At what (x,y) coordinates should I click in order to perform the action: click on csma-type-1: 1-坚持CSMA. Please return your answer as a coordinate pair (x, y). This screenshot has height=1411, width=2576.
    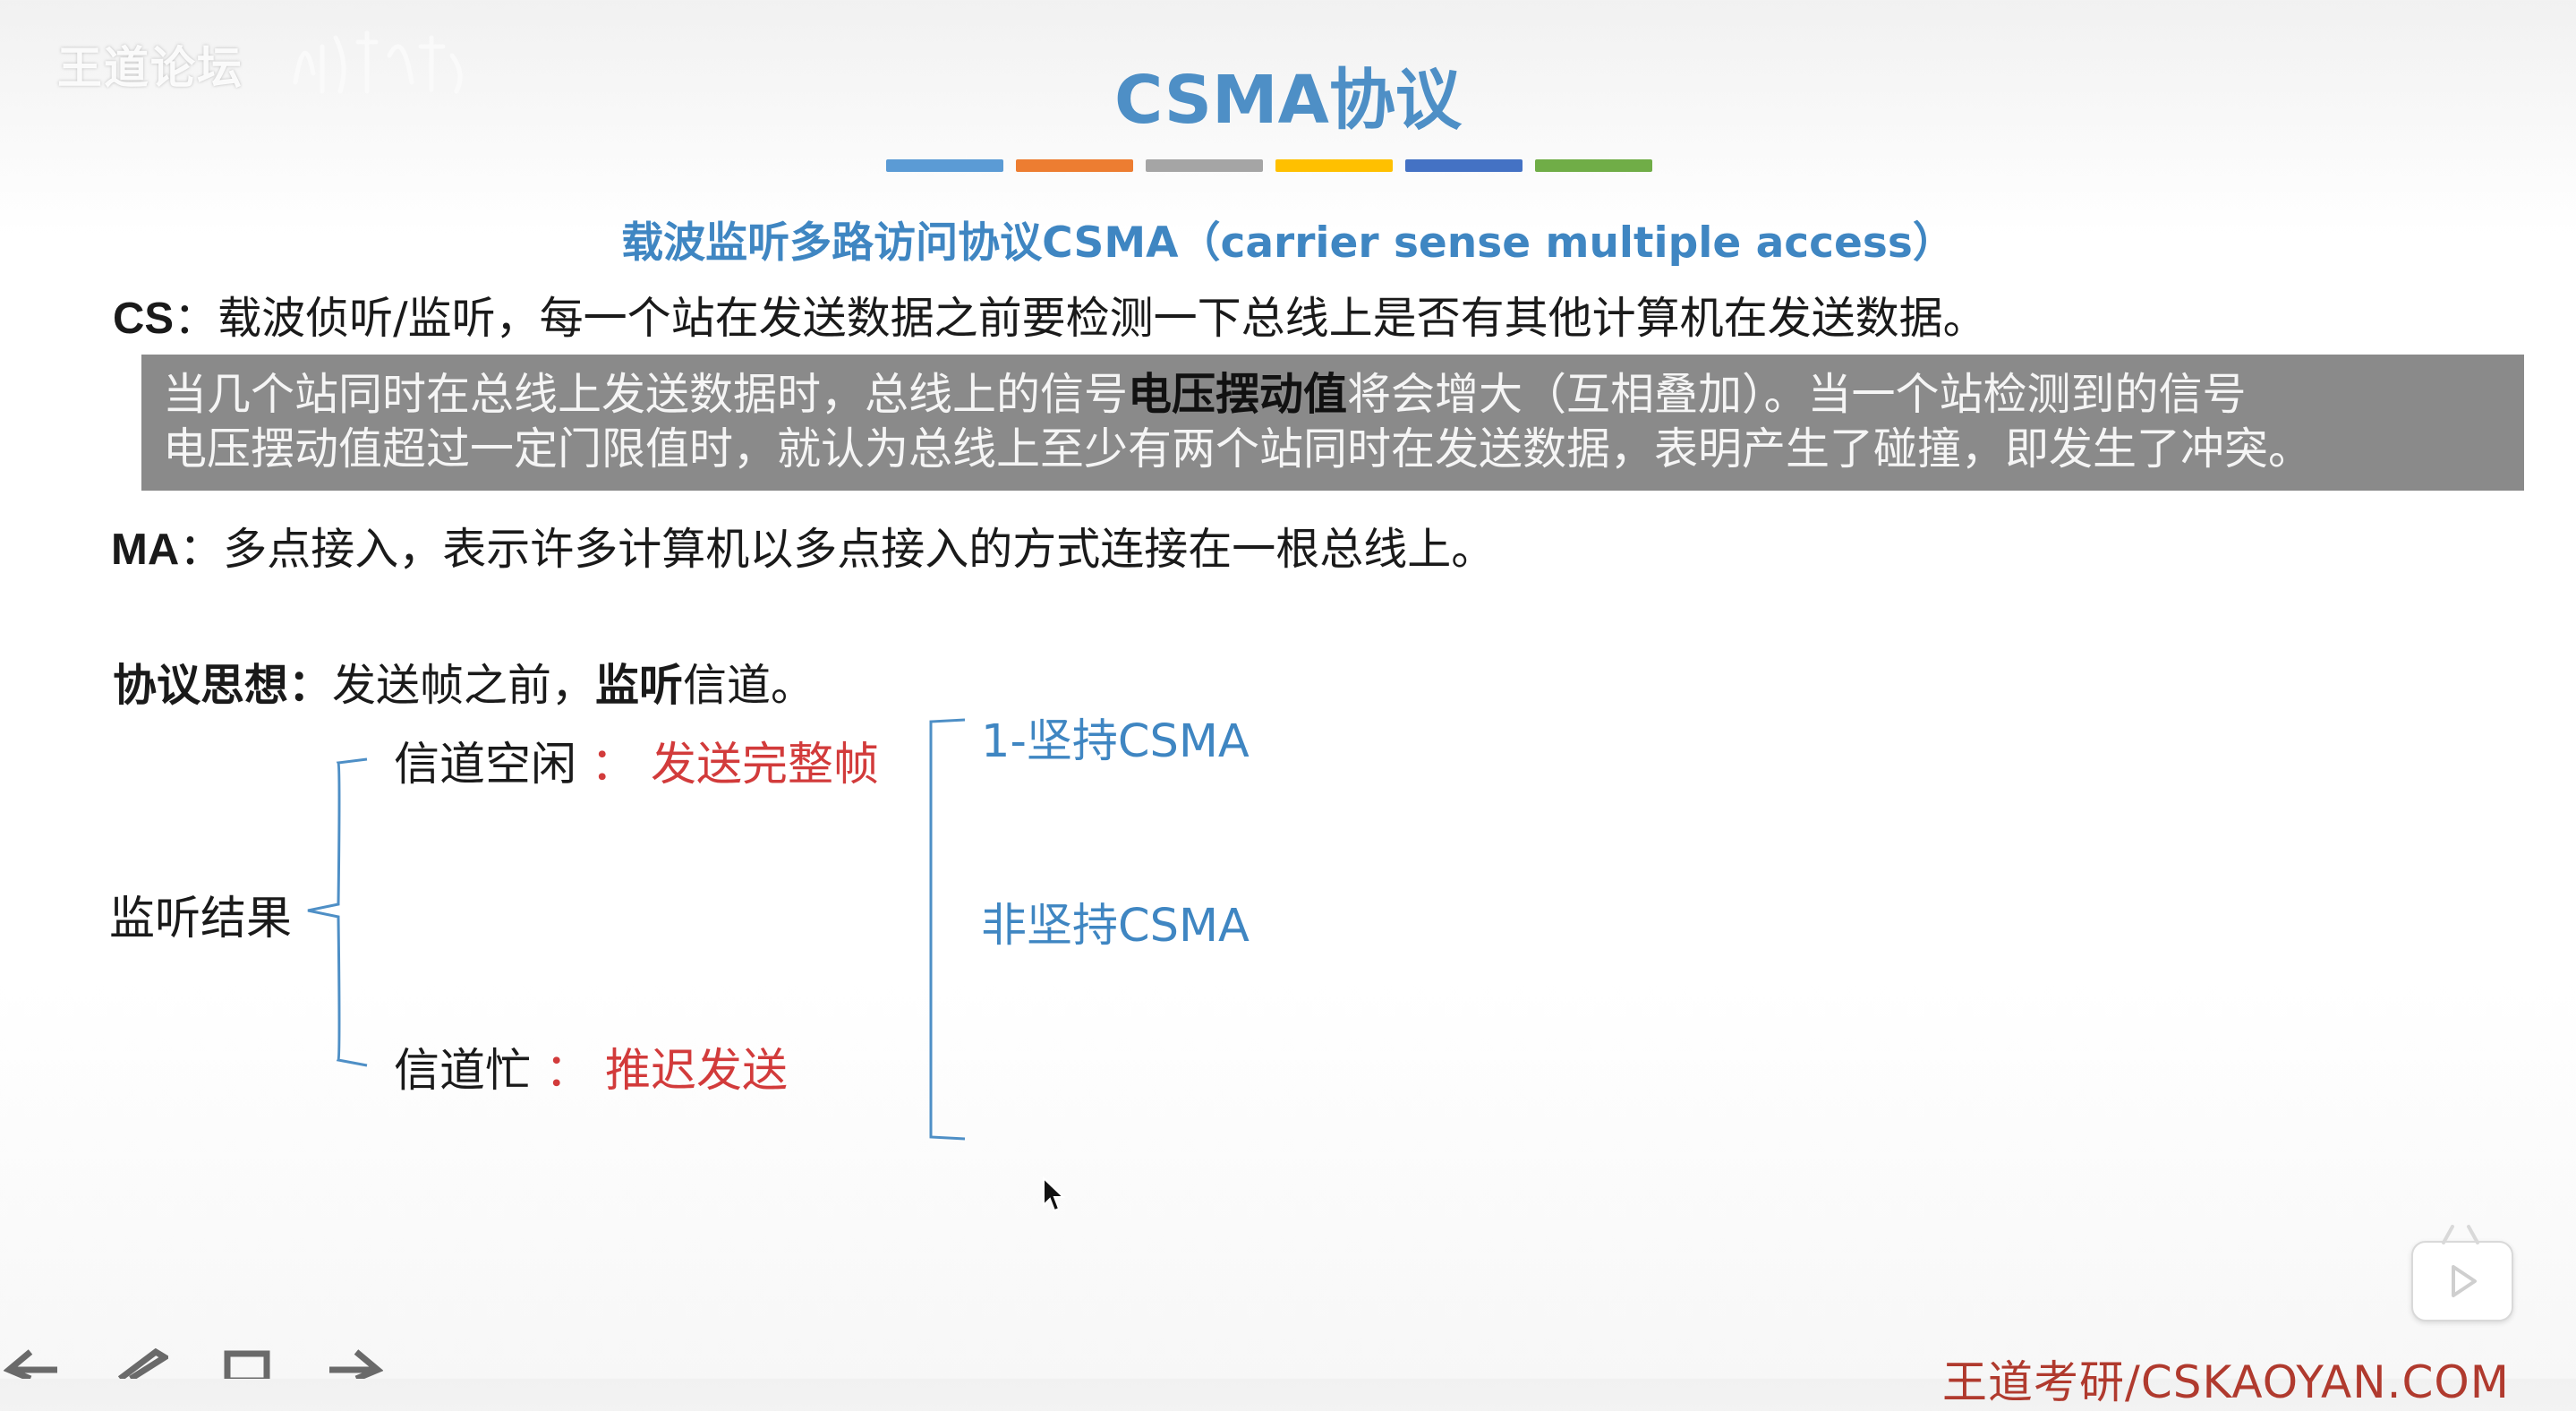
    Looking at the image, I should click on (1115, 741).